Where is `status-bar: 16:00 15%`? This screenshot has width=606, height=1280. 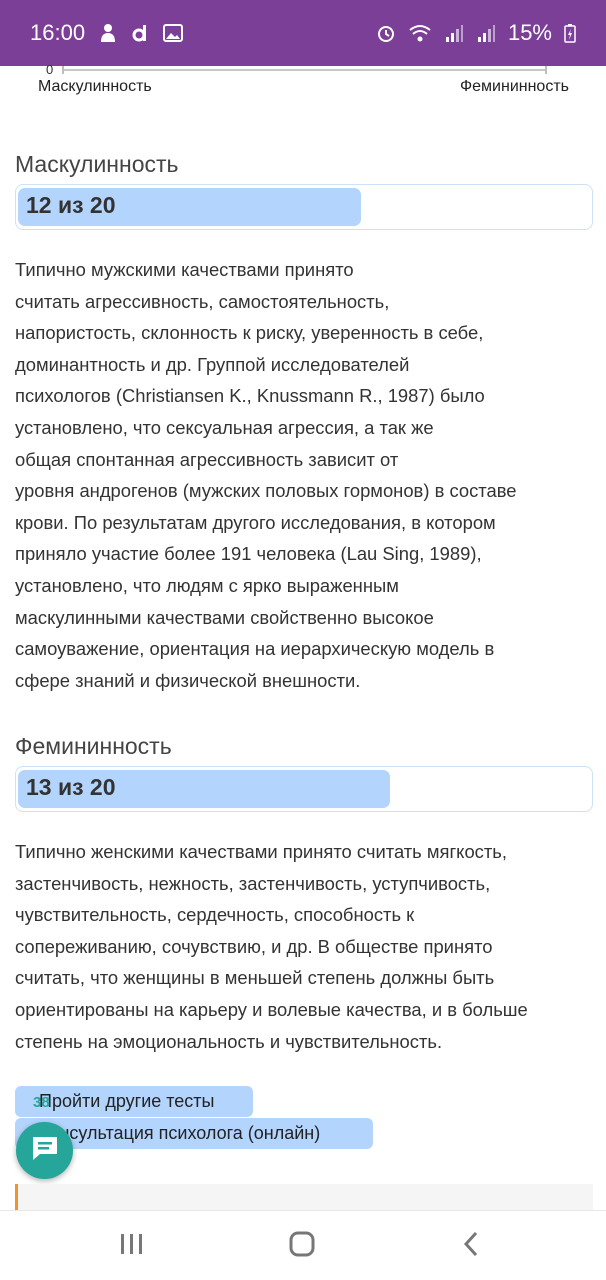
status-bar: 16:00 15% is located at coordinates (303, 33).